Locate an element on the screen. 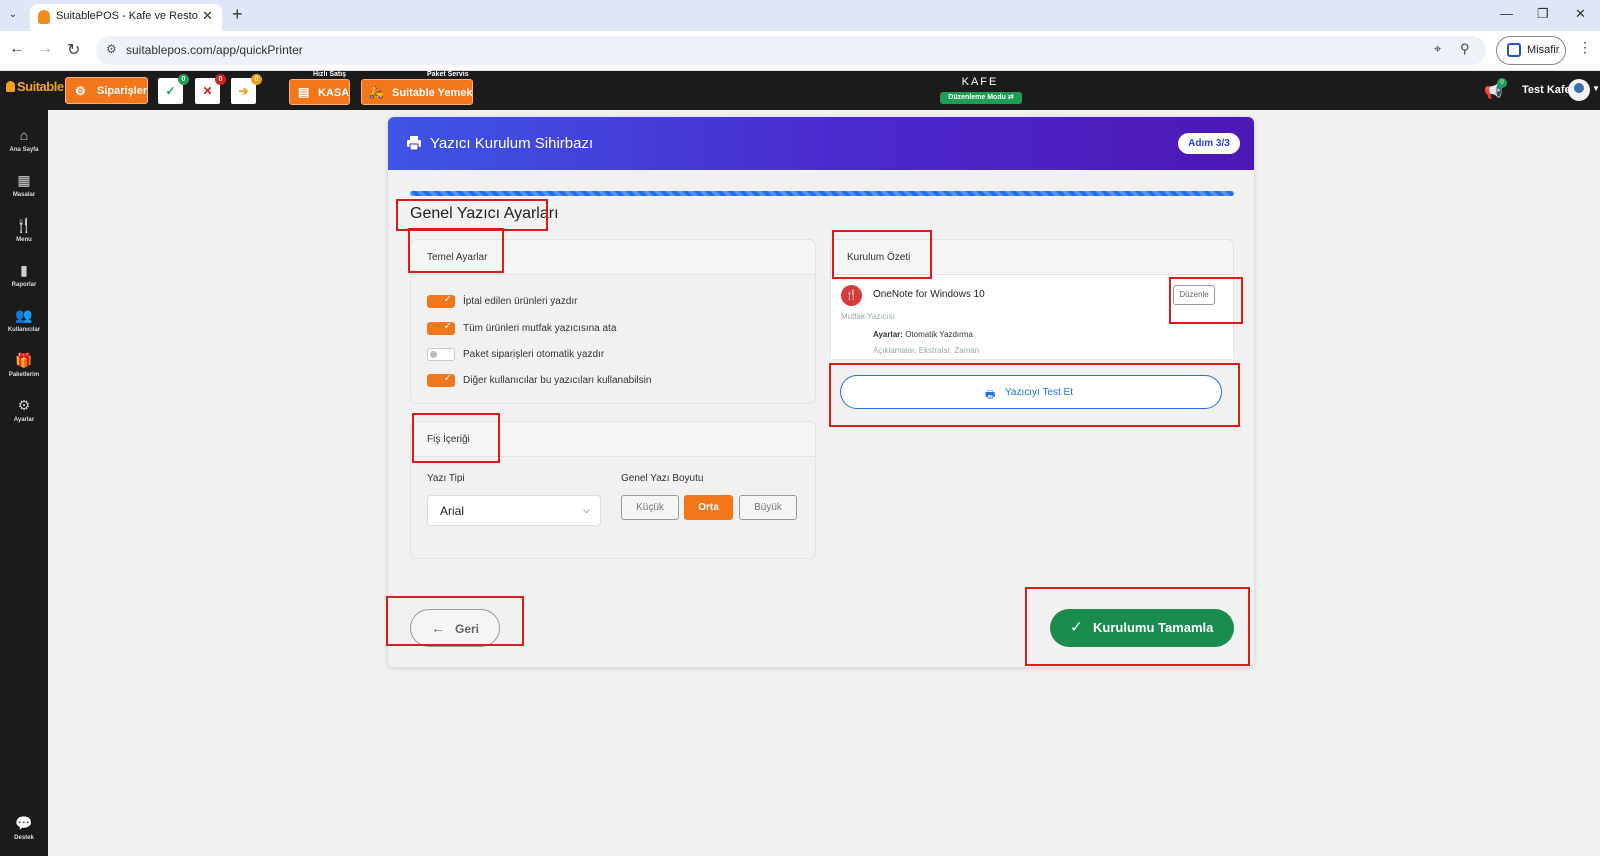  back-label: Geri is located at coordinates (467, 629).